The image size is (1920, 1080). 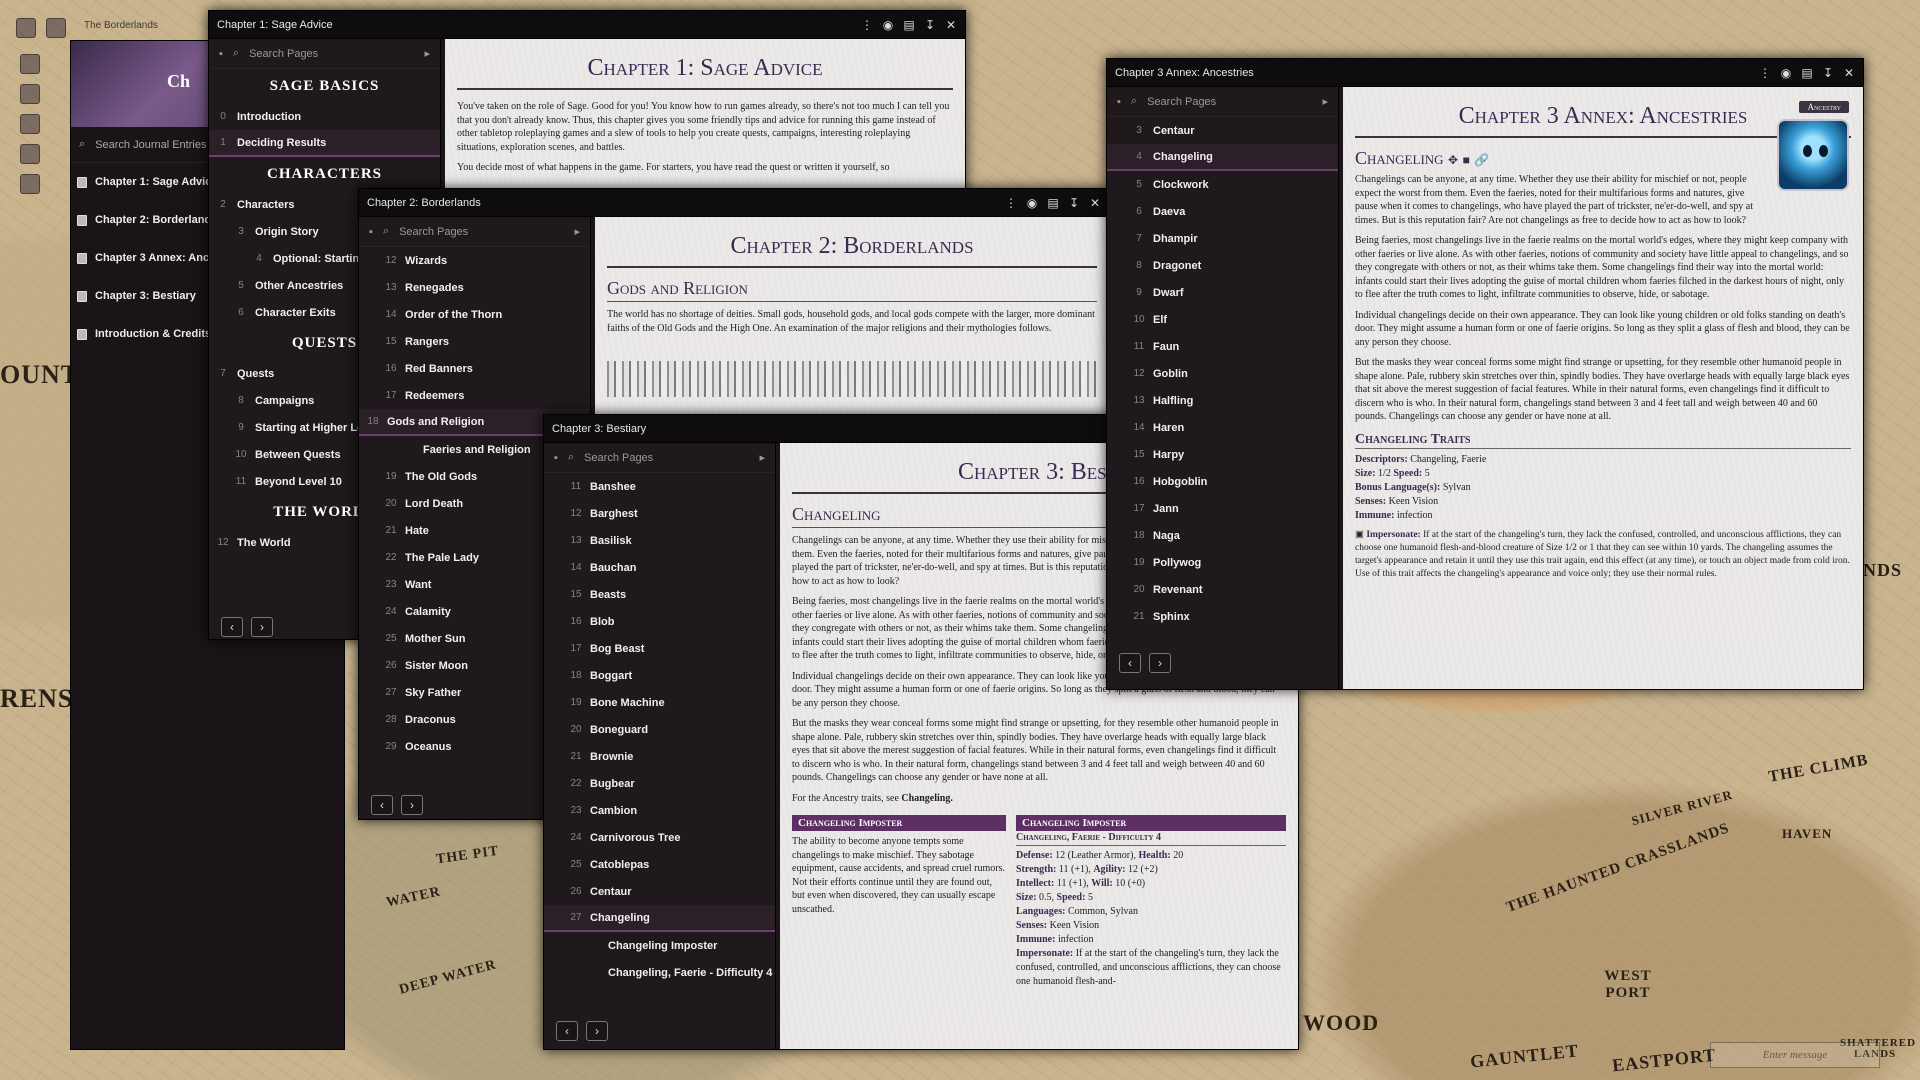 I want to click on window-titlebar: Chapter 2: Borderlands ⋮ ◉ ▤ ↧ ✕, so click(x=734, y=203).